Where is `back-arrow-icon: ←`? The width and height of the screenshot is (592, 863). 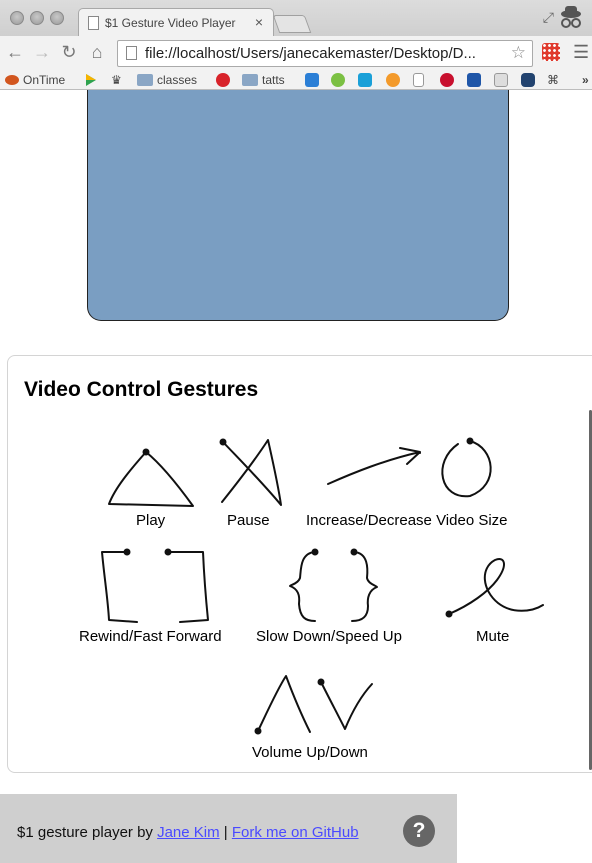
back-arrow-icon: ← is located at coordinates (15, 52).